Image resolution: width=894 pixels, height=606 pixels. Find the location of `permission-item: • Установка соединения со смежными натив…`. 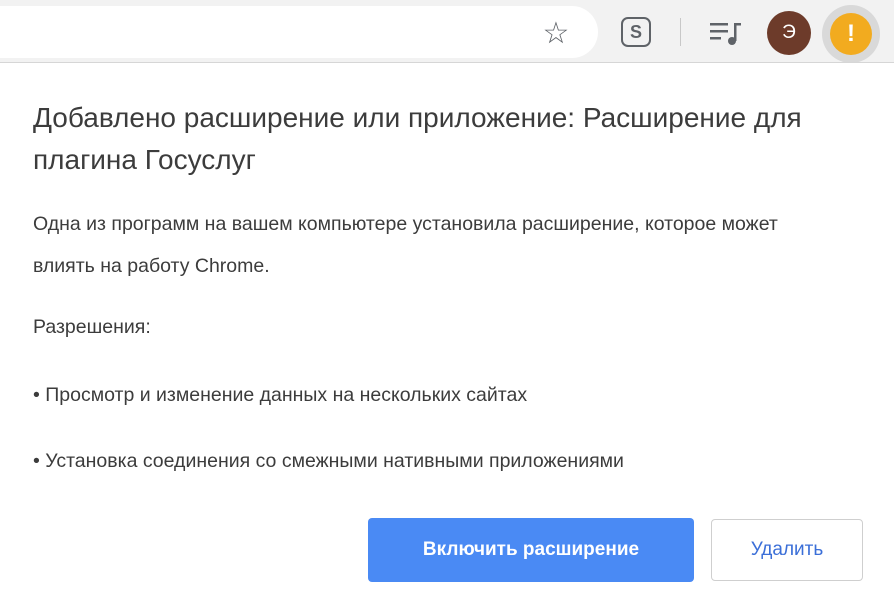

permission-item: • Установка соединения со смежными натив… is located at coordinates (328, 461).